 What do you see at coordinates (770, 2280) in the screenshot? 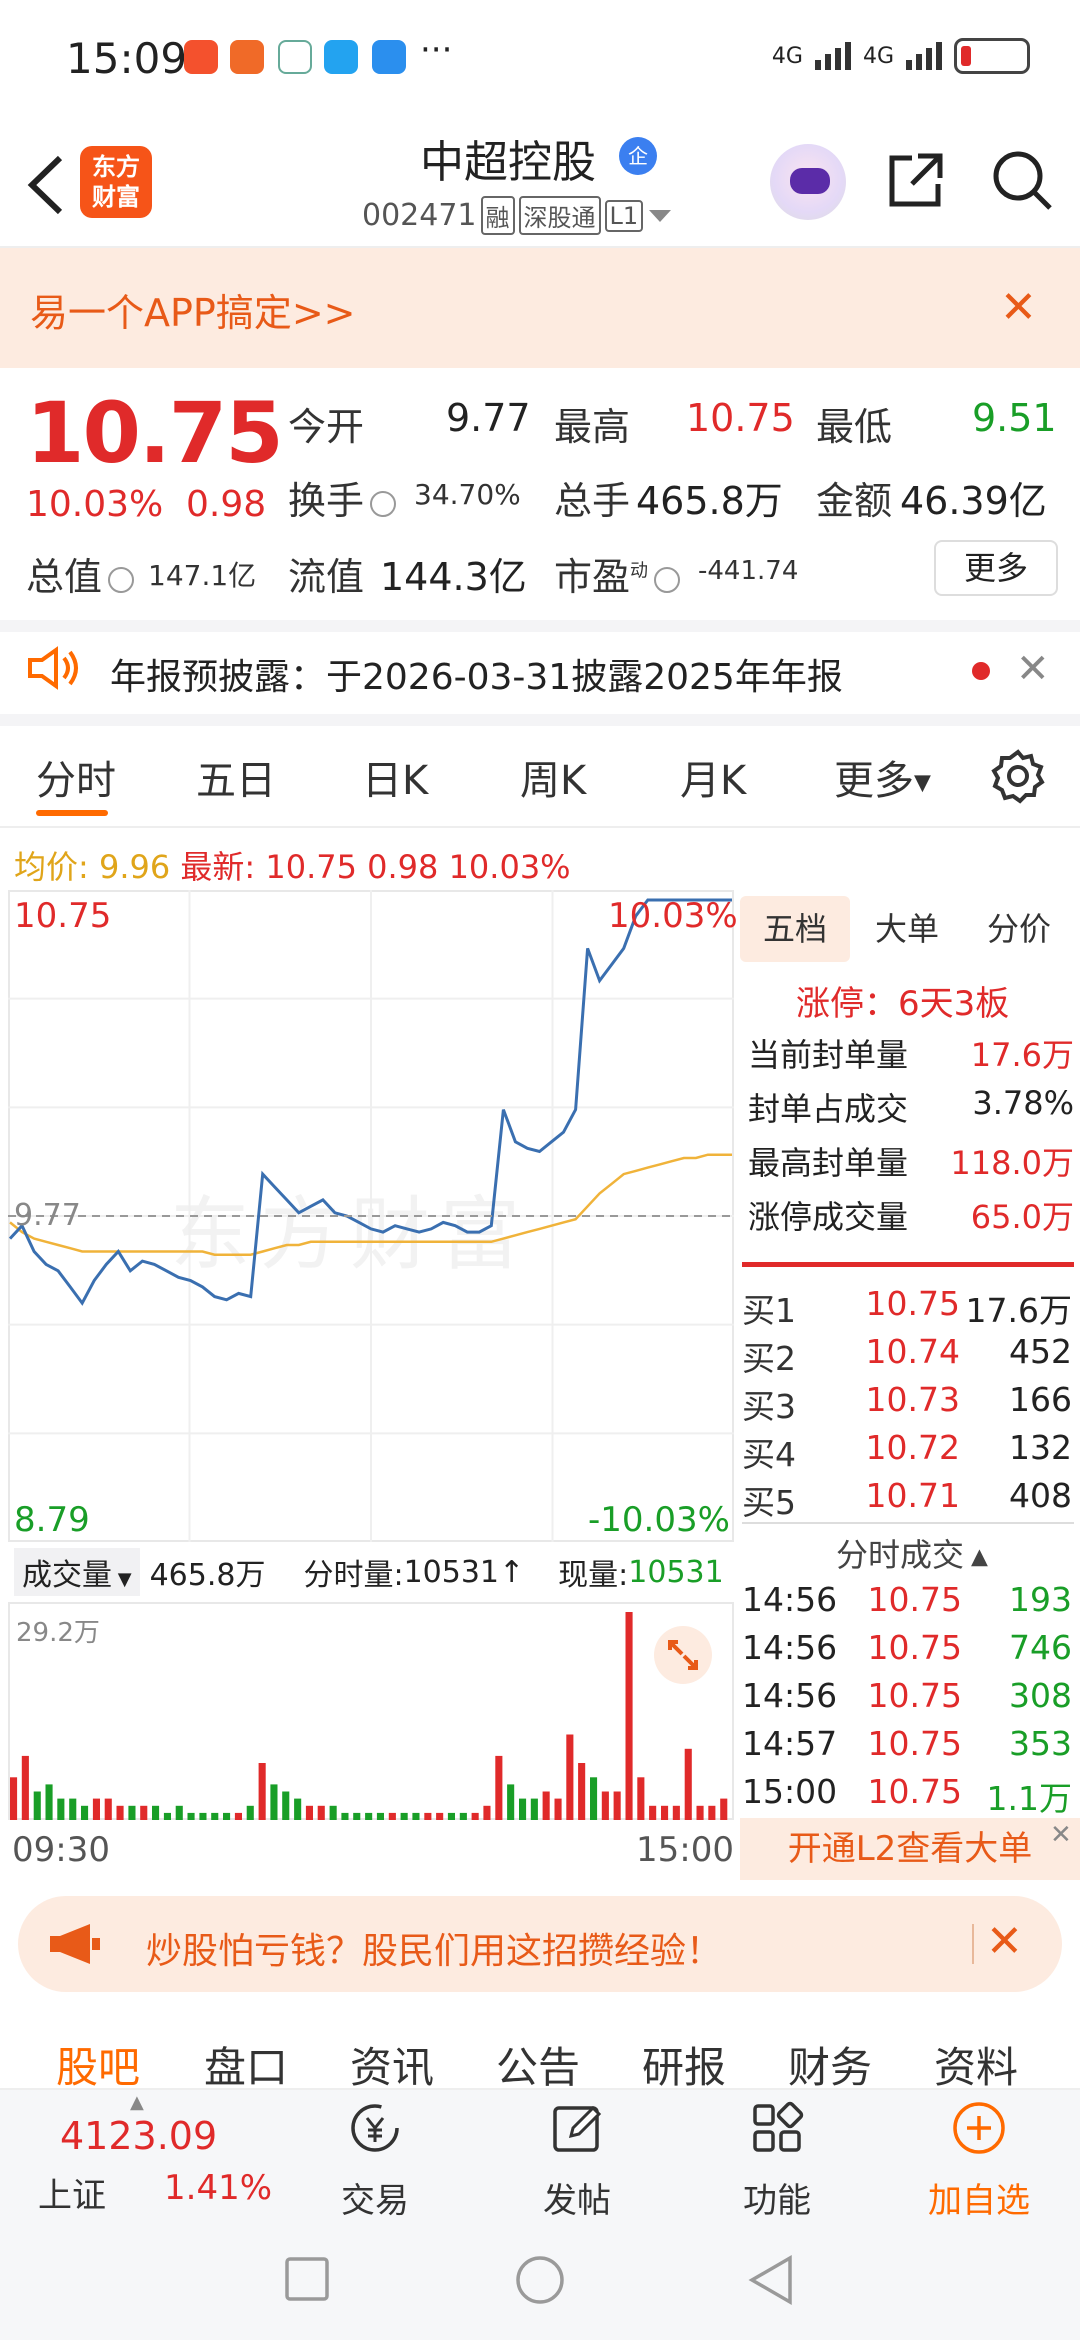
I see `back-icon` at bounding box center [770, 2280].